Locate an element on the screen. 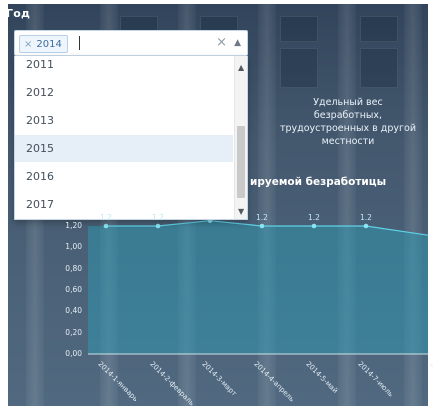 The width and height of the screenshot is (433, 409). dropdown-option-2011: 2011 is located at coordinates (124, 67).